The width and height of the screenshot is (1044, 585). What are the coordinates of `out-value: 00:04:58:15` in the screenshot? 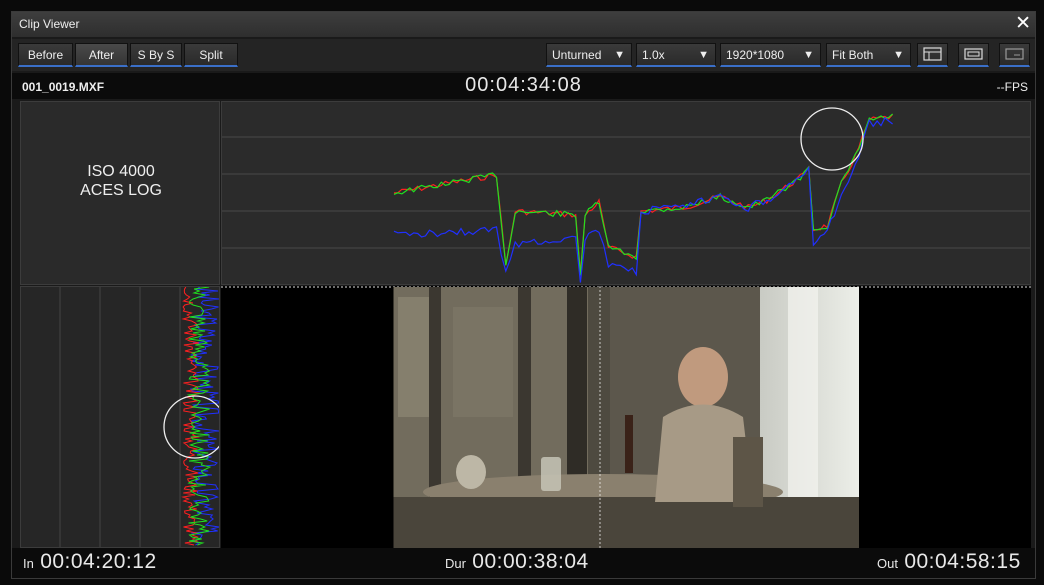 It's located at (962, 561).